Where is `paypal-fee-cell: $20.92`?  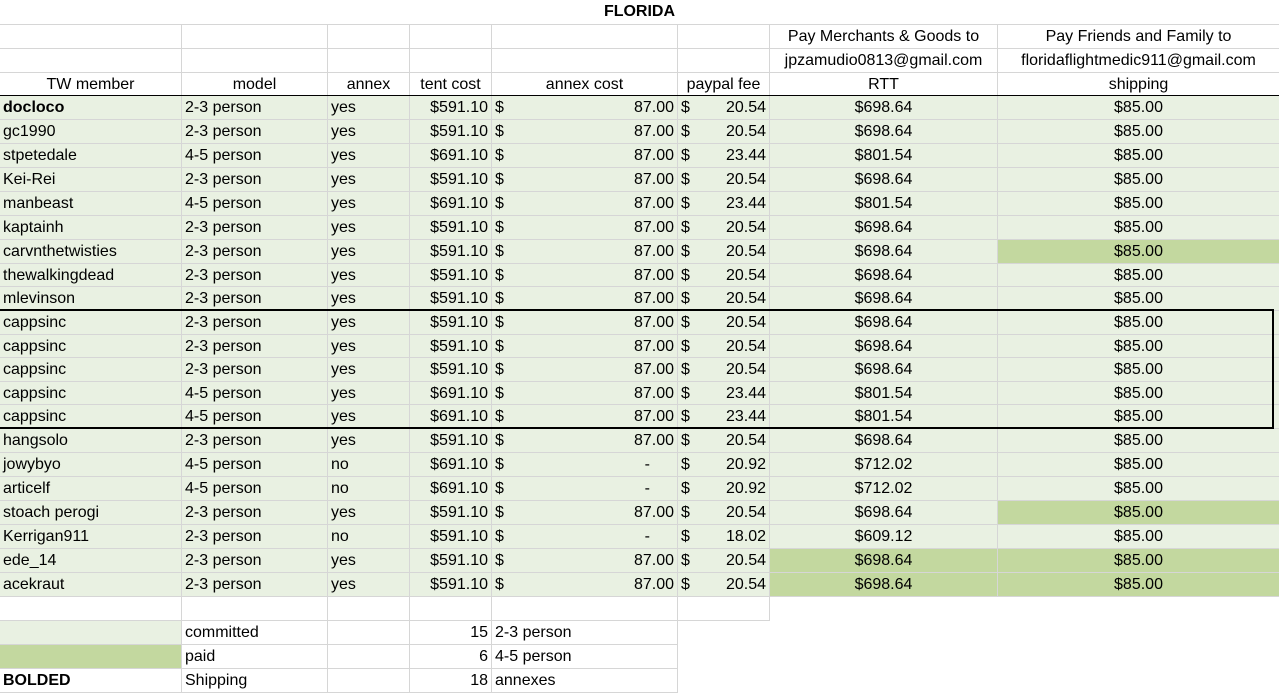
paypal-fee-cell: $20.92 is located at coordinates (724, 489).